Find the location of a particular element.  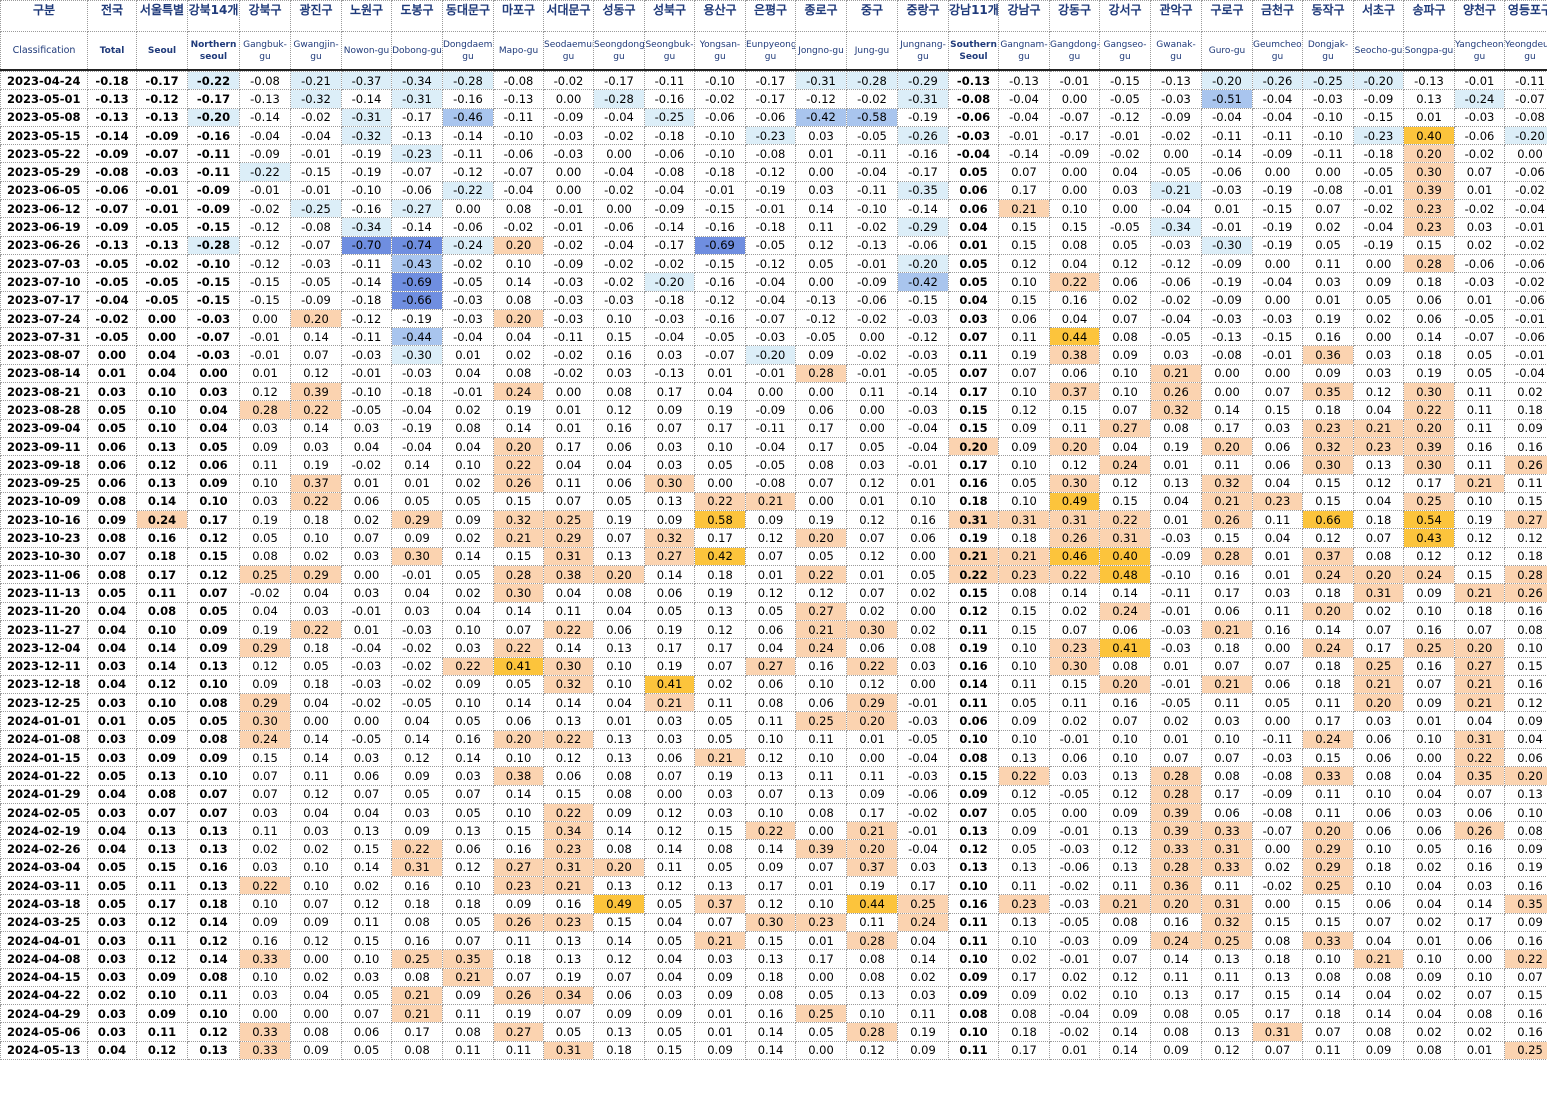

value-cell: 0.25 is located at coordinates (1525, 1050).